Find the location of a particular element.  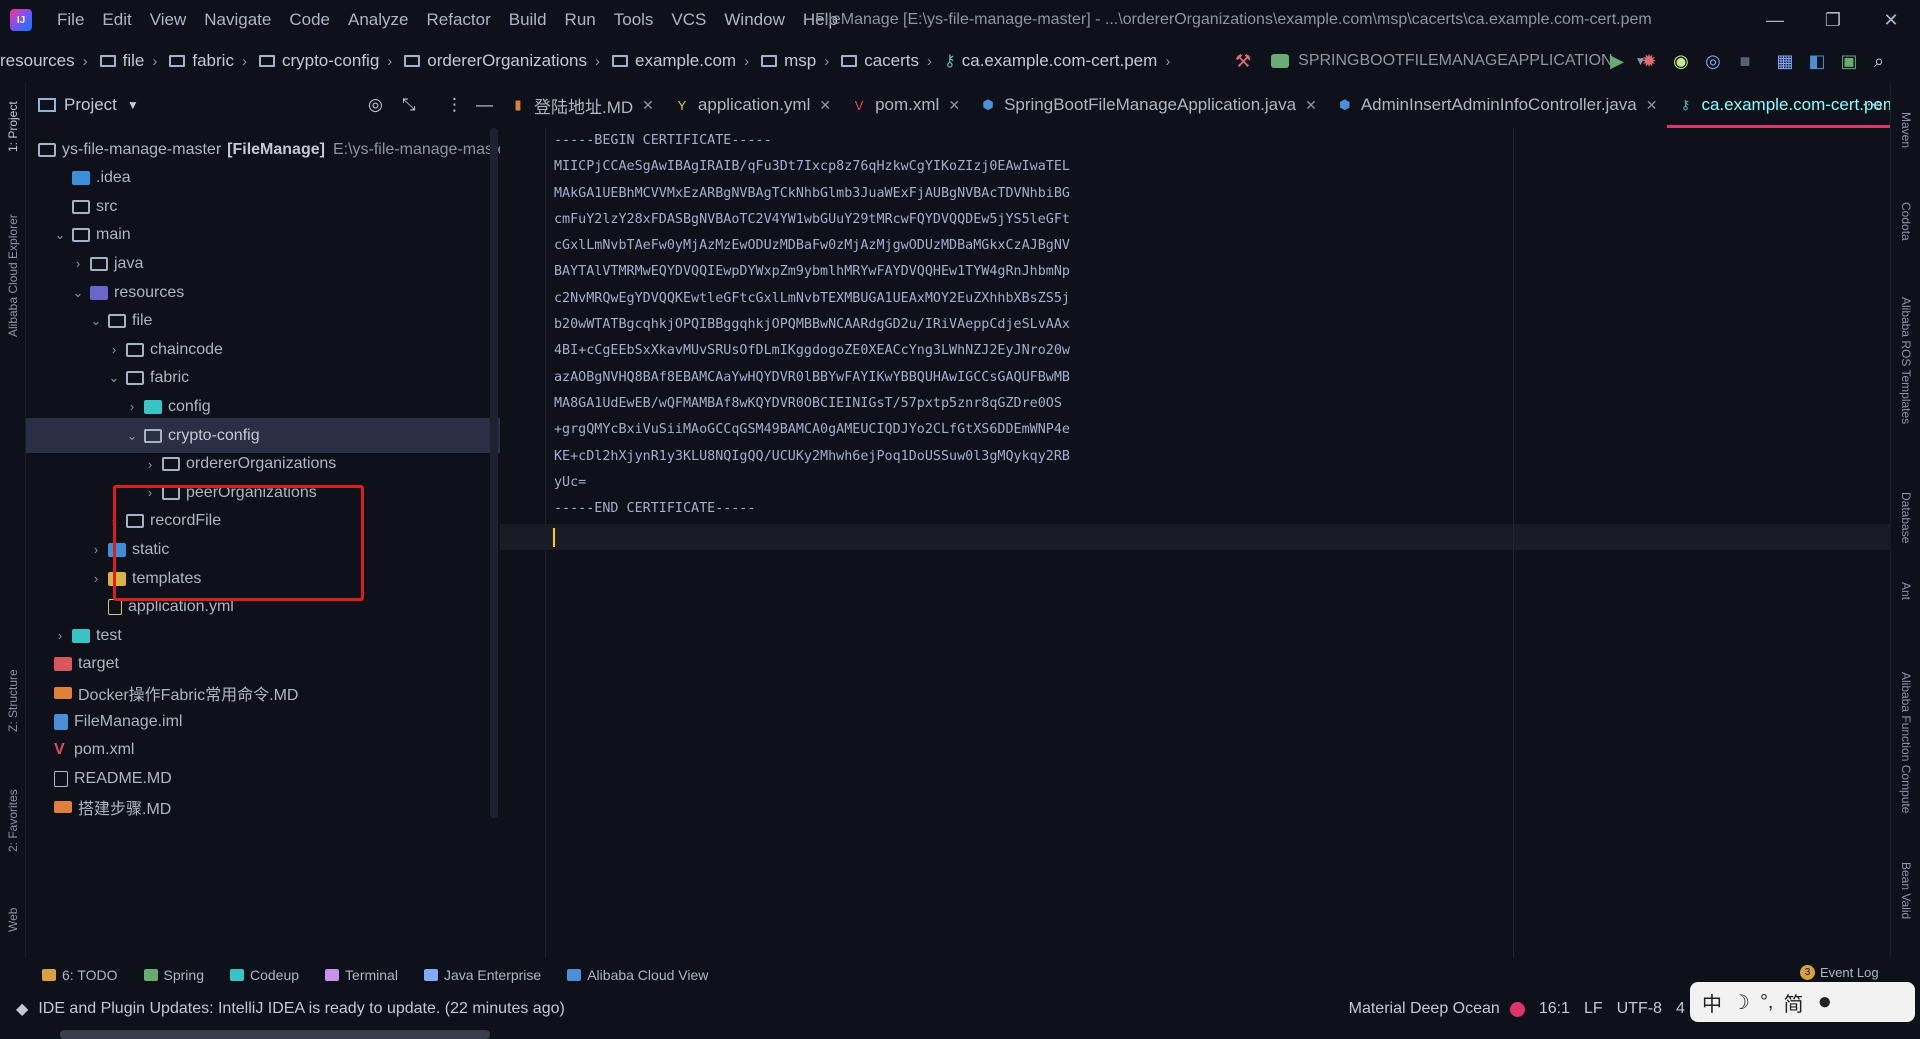

tool-window-label: Codeup is located at coordinates (274, 975).